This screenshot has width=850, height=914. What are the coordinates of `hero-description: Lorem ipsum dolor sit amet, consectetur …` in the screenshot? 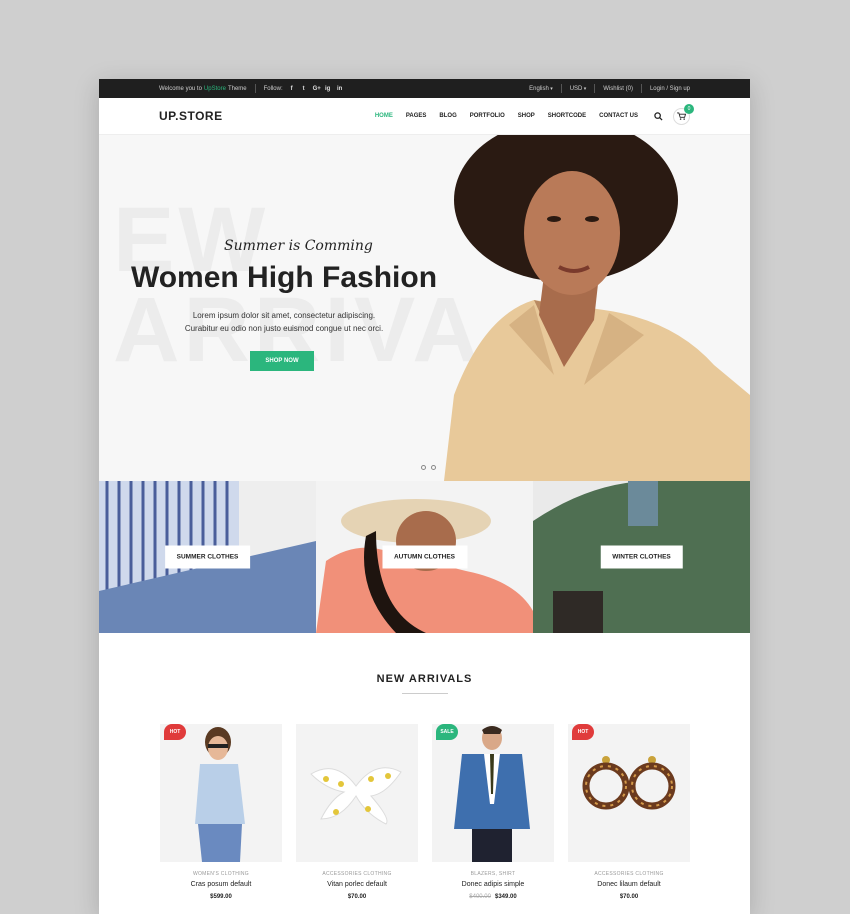 It's located at (284, 322).